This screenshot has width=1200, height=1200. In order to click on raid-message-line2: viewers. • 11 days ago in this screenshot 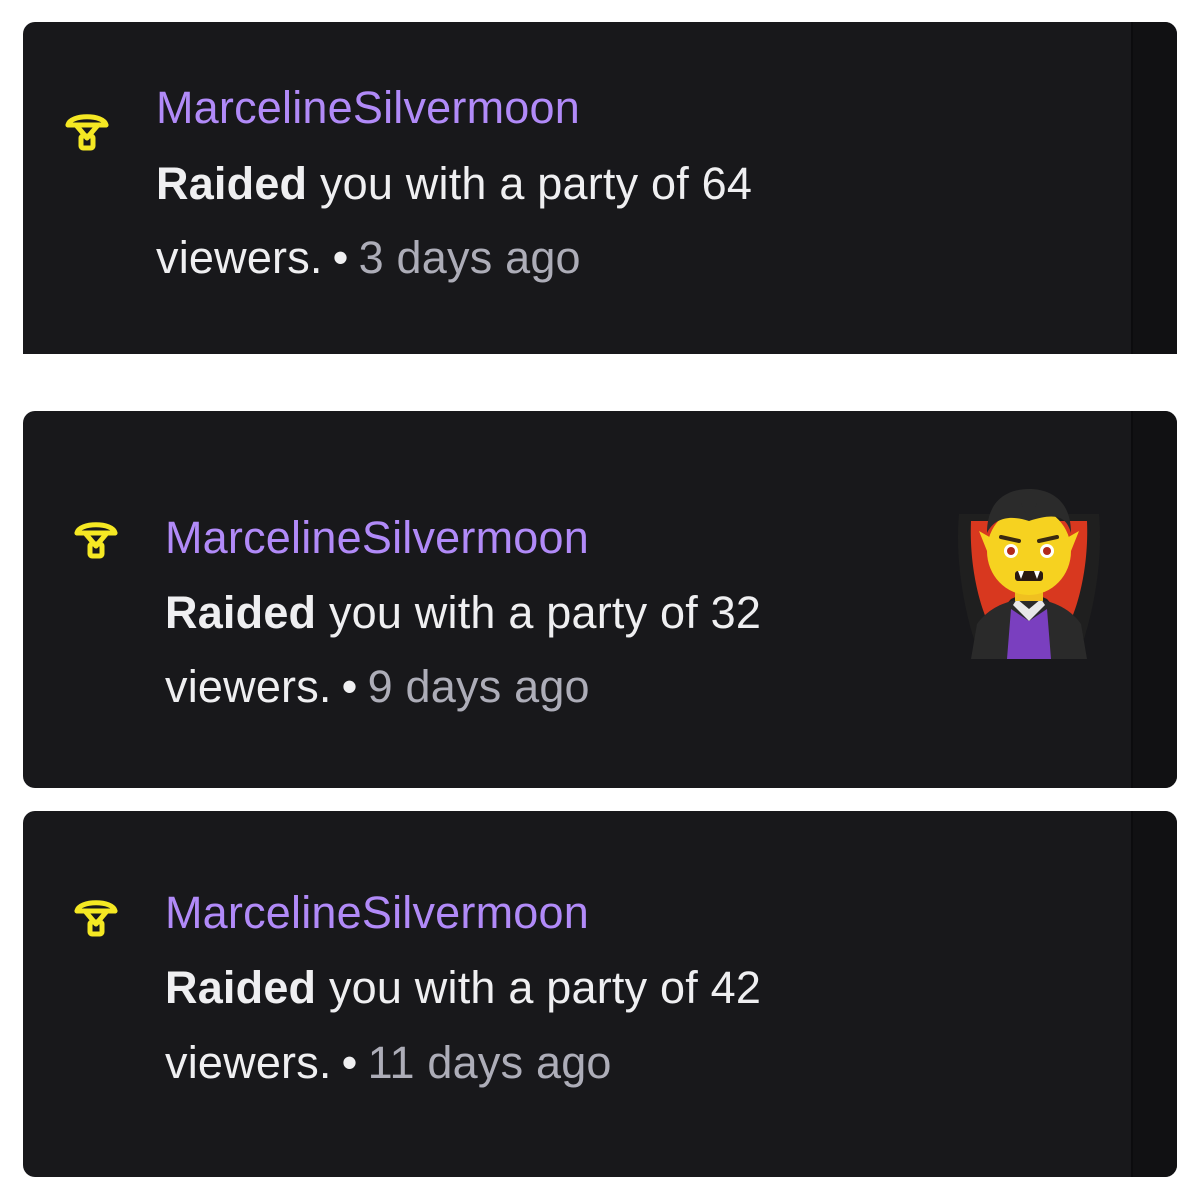, I will do `click(388, 1063)`.